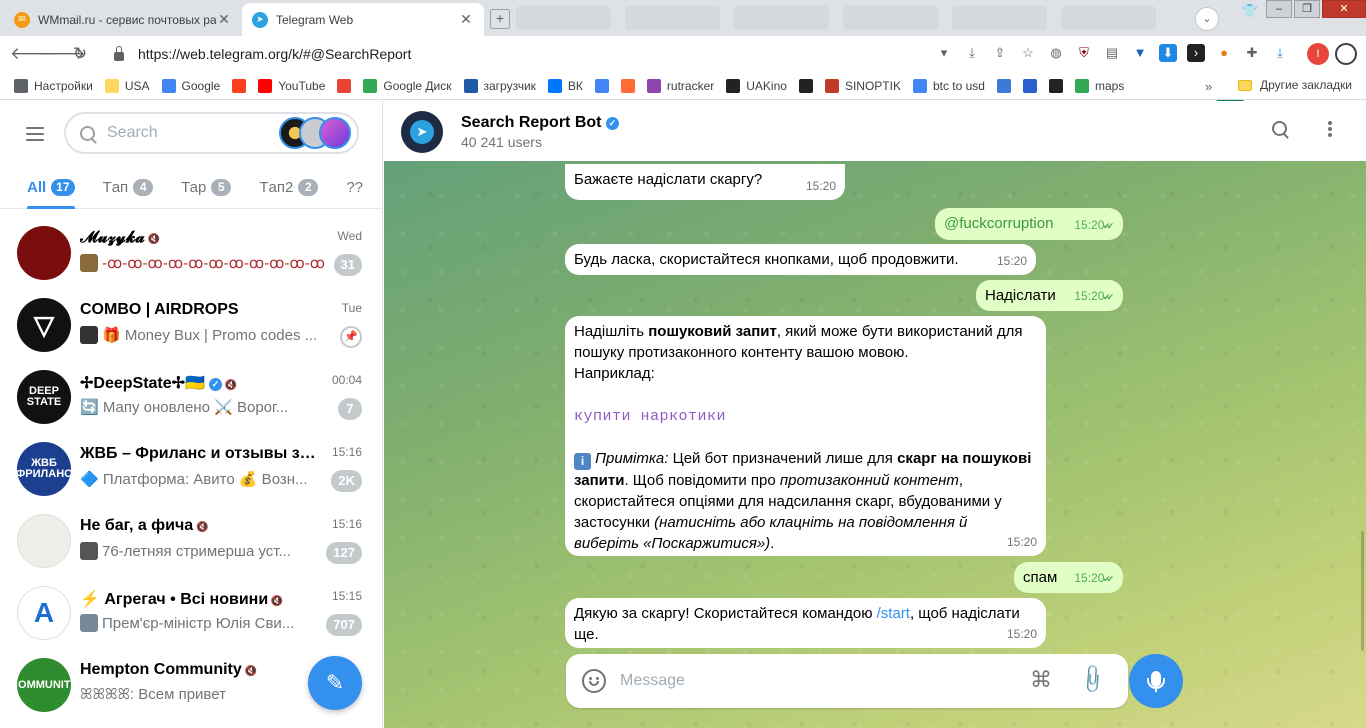  I want to click on bookmark-item: ВК, so click(565, 85).